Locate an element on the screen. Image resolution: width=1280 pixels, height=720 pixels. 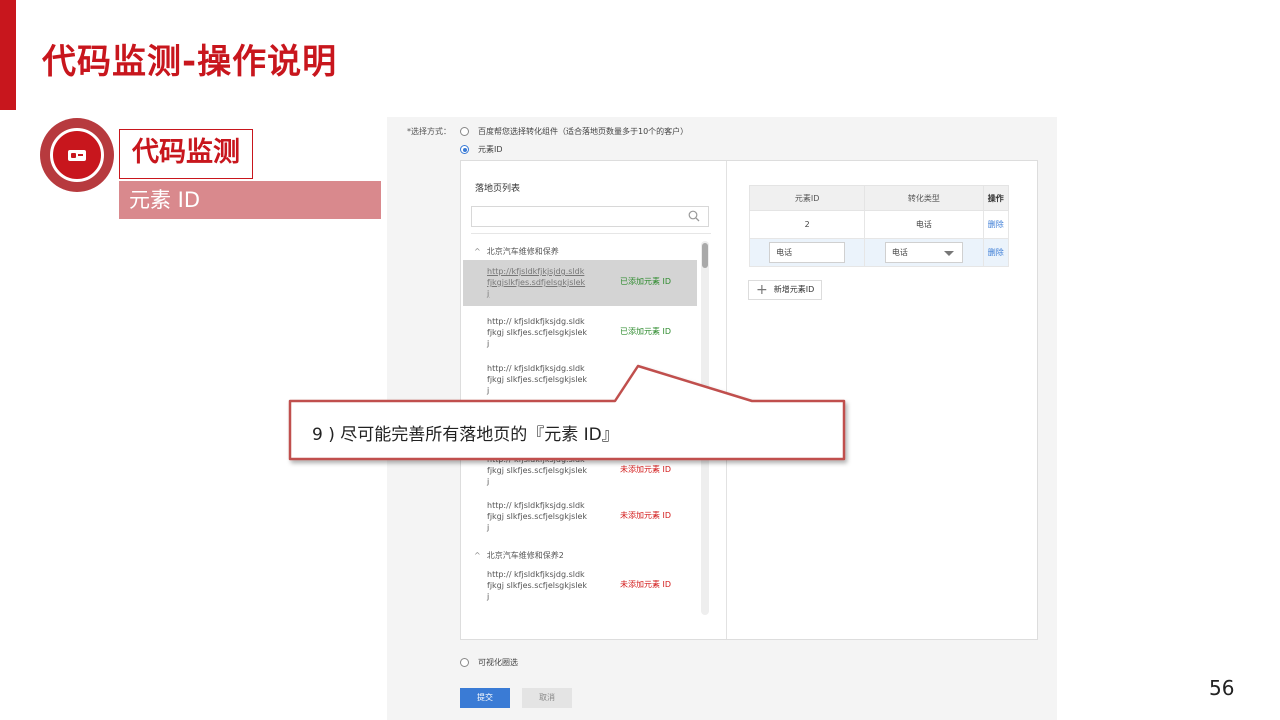
cell-conversion-type: 电话 is located at coordinates (924, 224).